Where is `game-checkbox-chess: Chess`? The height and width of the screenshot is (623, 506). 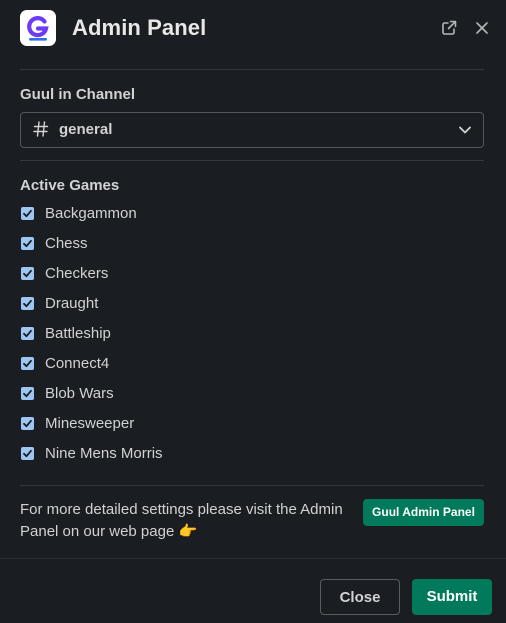 game-checkbox-chess: Chess is located at coordinates (170, 248).